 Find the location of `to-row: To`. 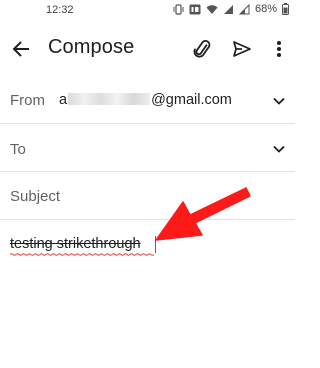

to-row: To is located at coordinates (147, 148).